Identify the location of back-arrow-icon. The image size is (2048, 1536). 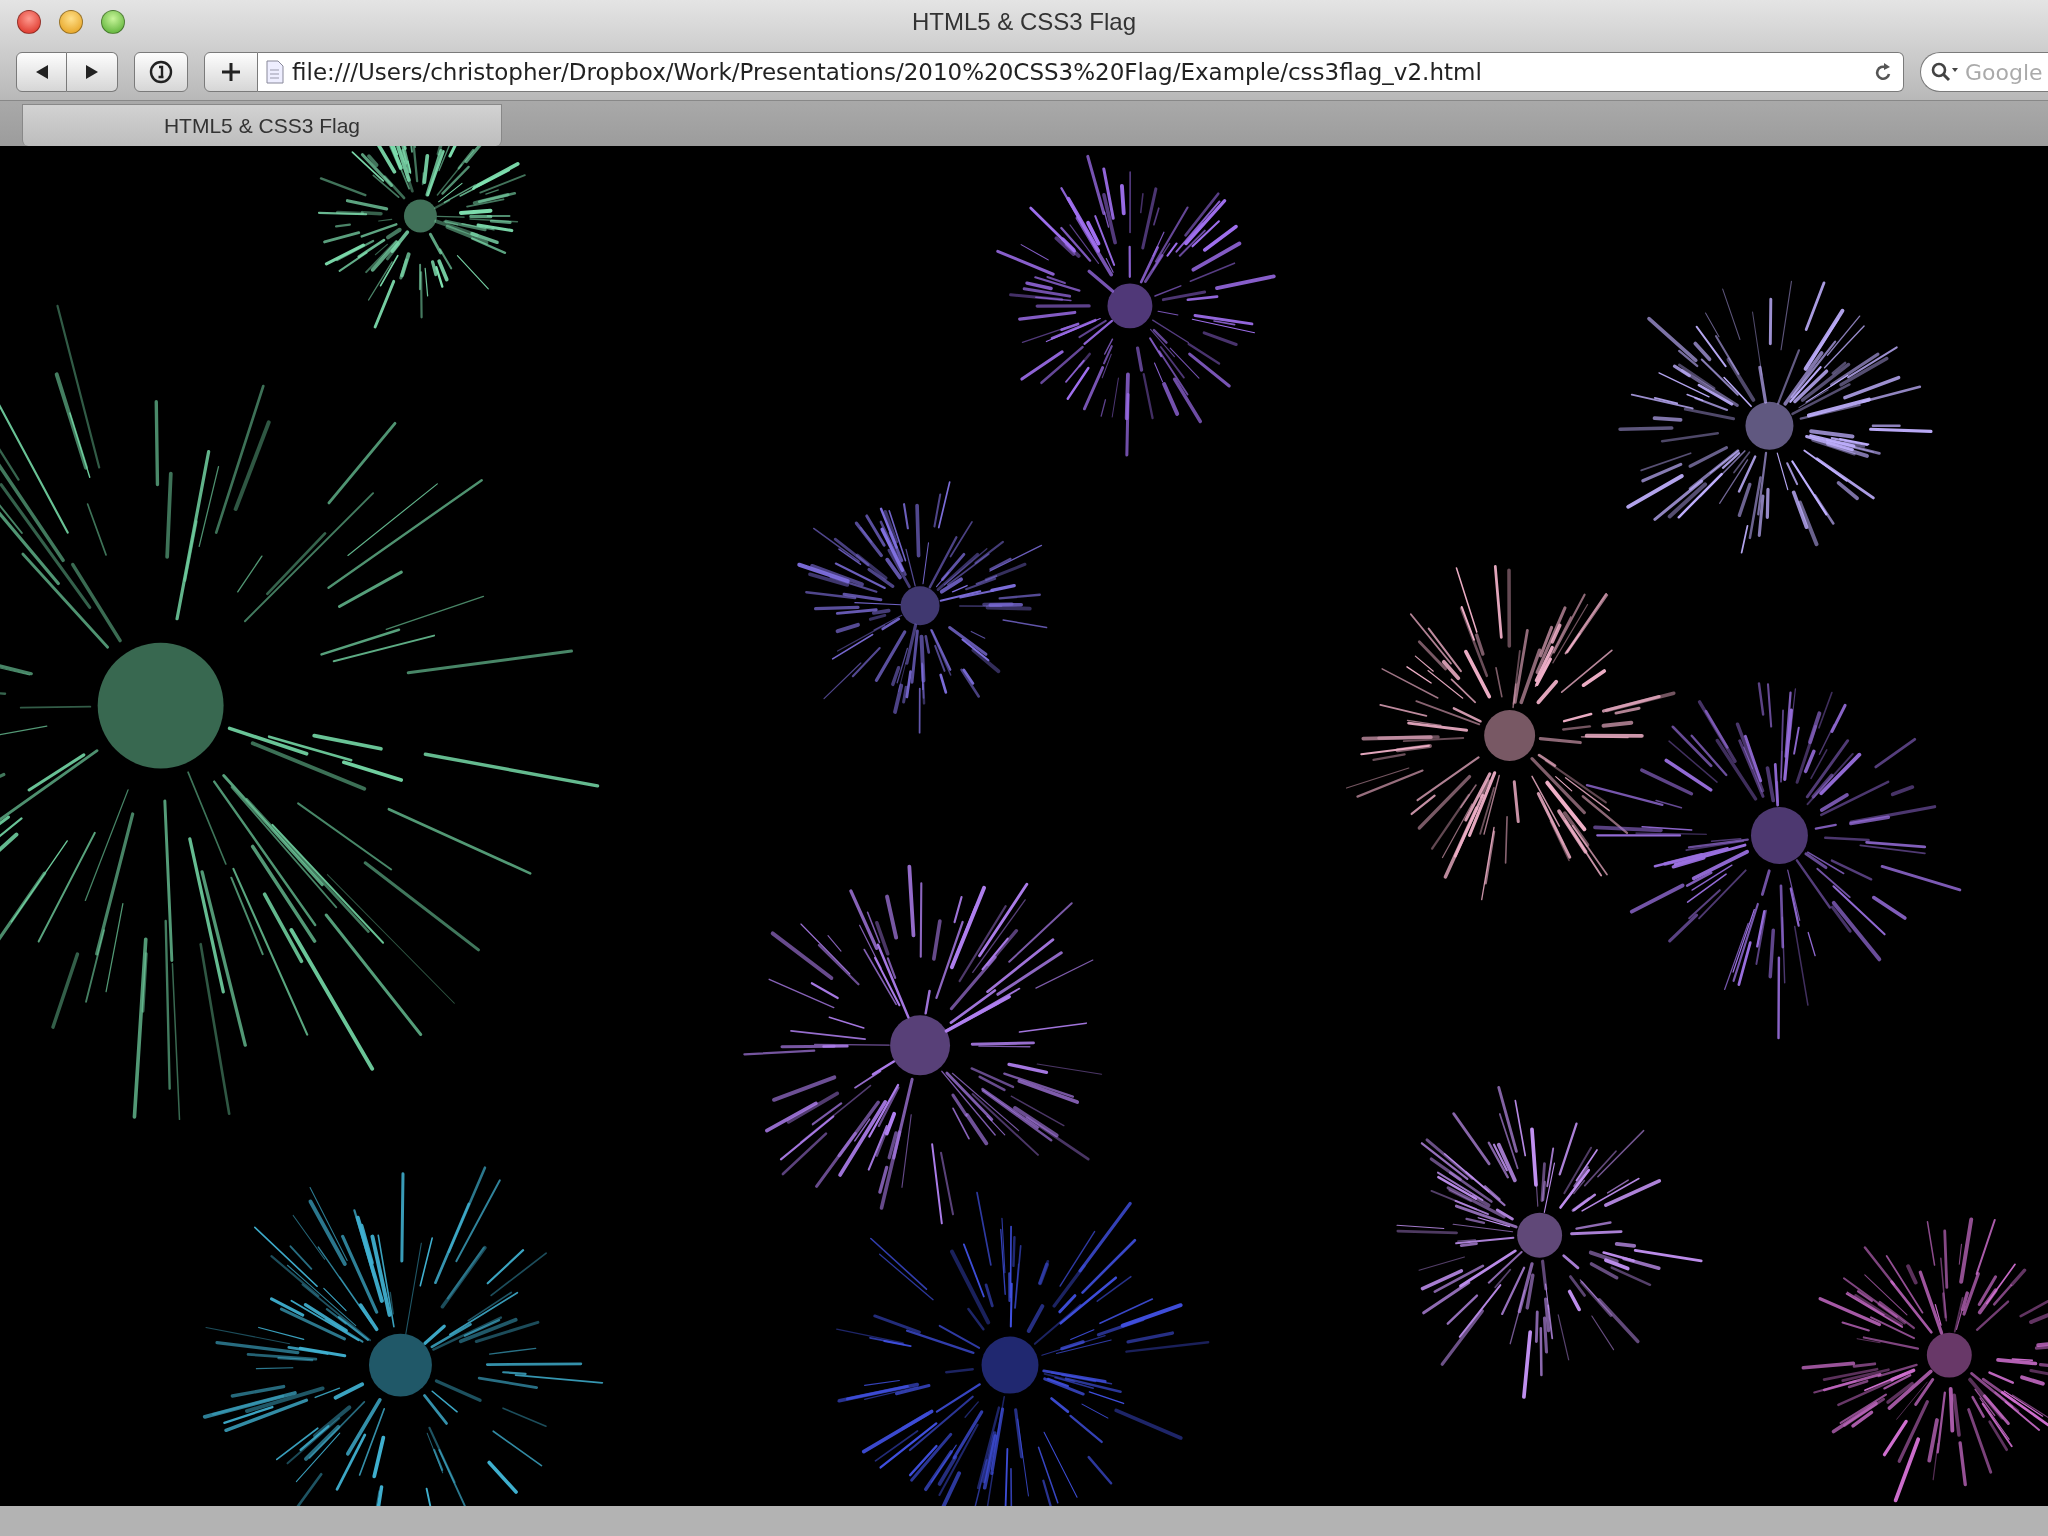
(41, 72).